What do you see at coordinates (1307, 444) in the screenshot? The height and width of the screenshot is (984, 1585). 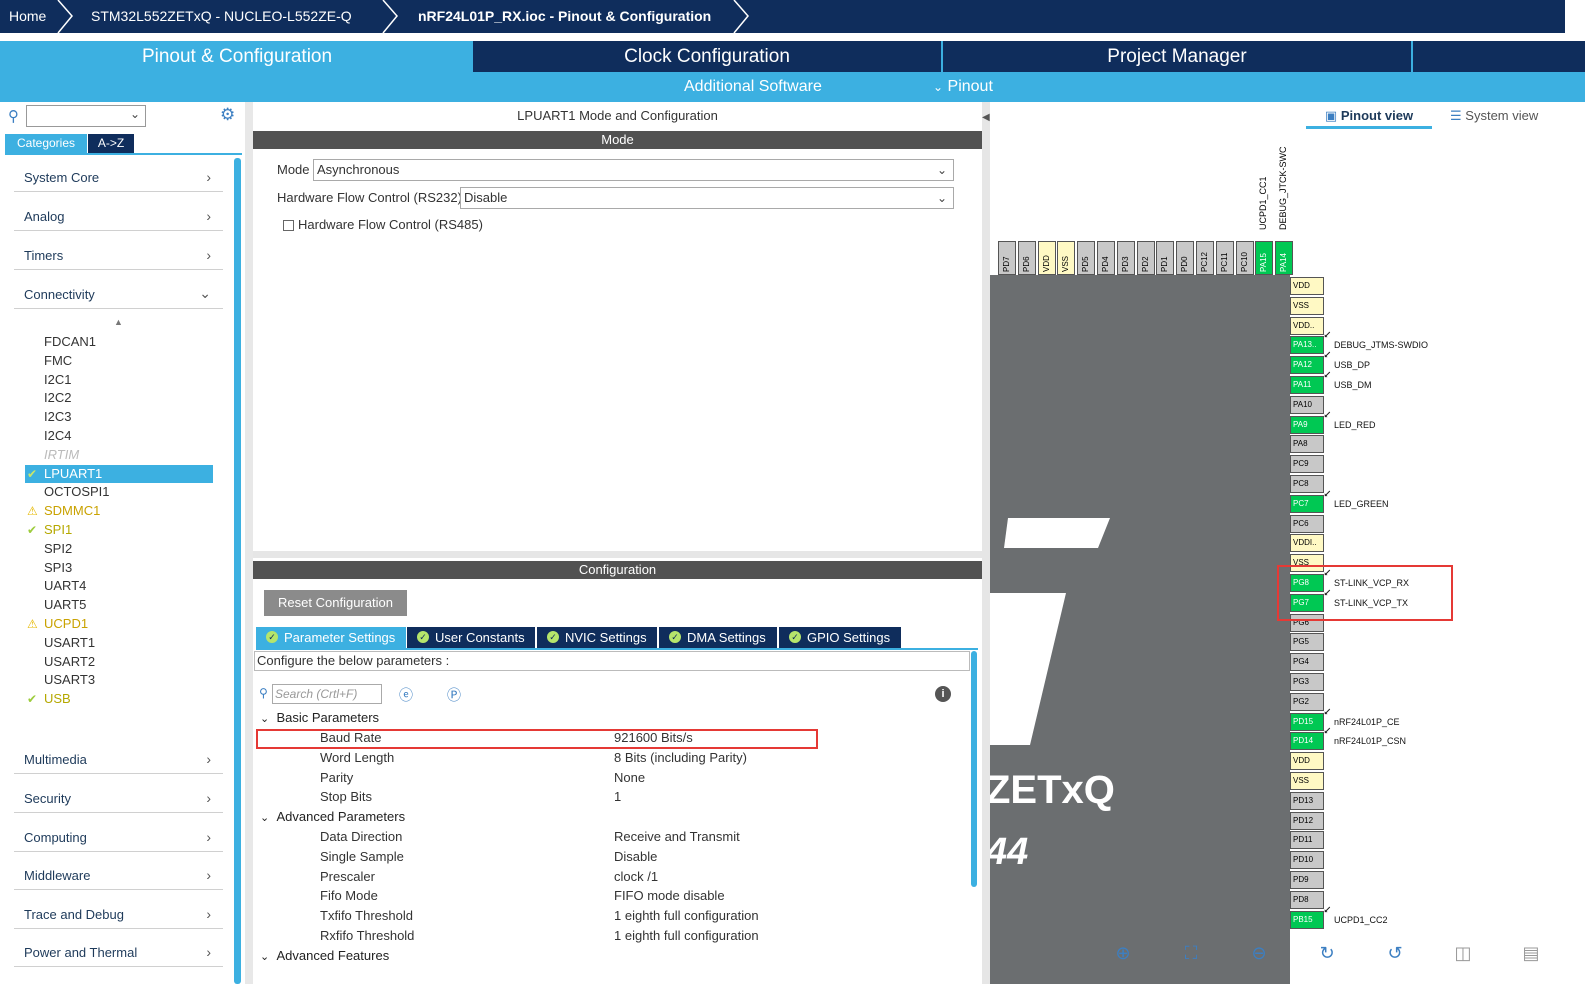 I see `pin-pa8: PA8` at bounding box center [1307, 444].